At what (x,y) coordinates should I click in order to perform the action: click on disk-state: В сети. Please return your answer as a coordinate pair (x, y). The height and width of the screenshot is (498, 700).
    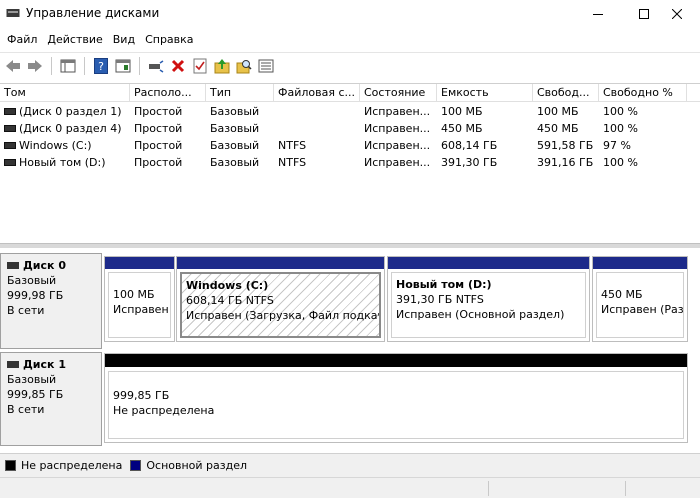
    Looking at the image, I should click on (26, 310).